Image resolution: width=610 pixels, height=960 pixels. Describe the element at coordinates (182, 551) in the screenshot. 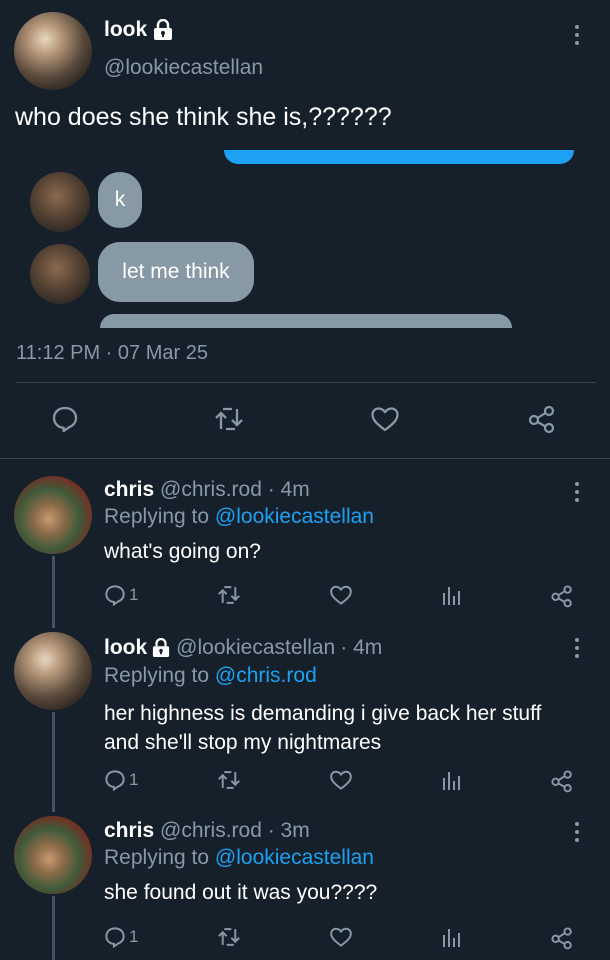

I see `reply-text: what's going on?` at that location.